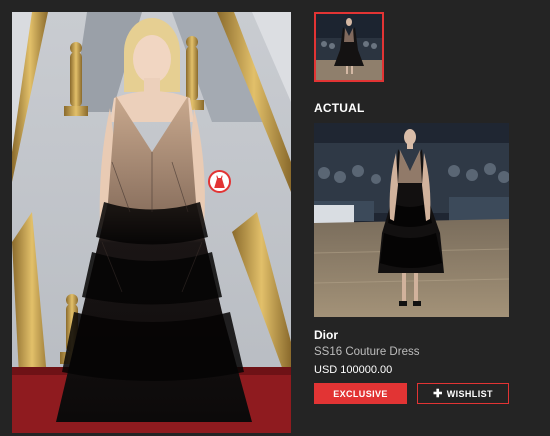 The height and width of the screenshot is (436, 550). I want to click on product-price: USD 100000.00, so click(353, 370).